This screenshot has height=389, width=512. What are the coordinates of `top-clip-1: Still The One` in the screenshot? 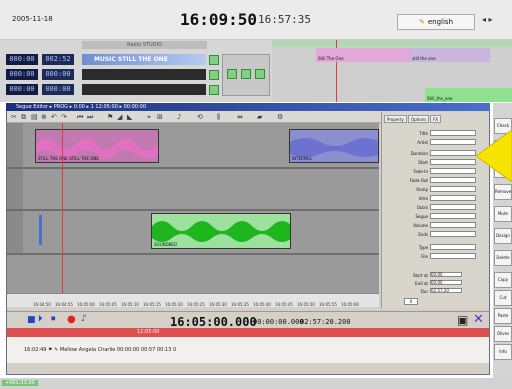 It's located at (363, 55).